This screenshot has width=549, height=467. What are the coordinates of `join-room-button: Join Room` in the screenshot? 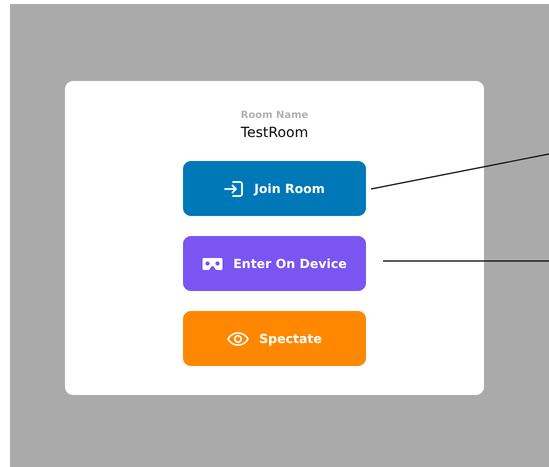 It's located at (274, 188).